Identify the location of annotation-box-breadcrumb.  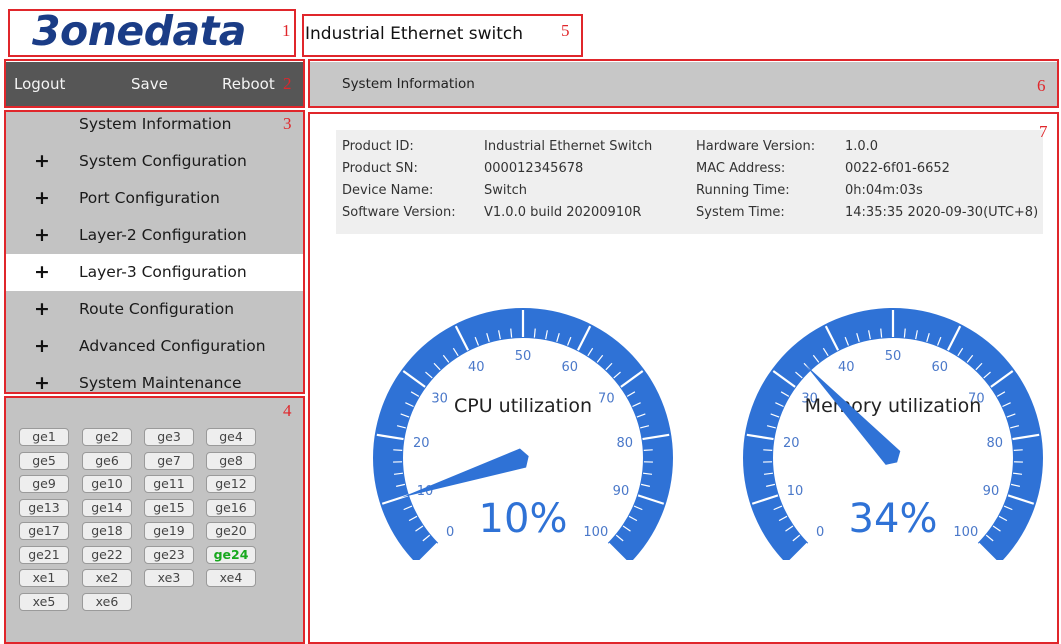
(683, 83).